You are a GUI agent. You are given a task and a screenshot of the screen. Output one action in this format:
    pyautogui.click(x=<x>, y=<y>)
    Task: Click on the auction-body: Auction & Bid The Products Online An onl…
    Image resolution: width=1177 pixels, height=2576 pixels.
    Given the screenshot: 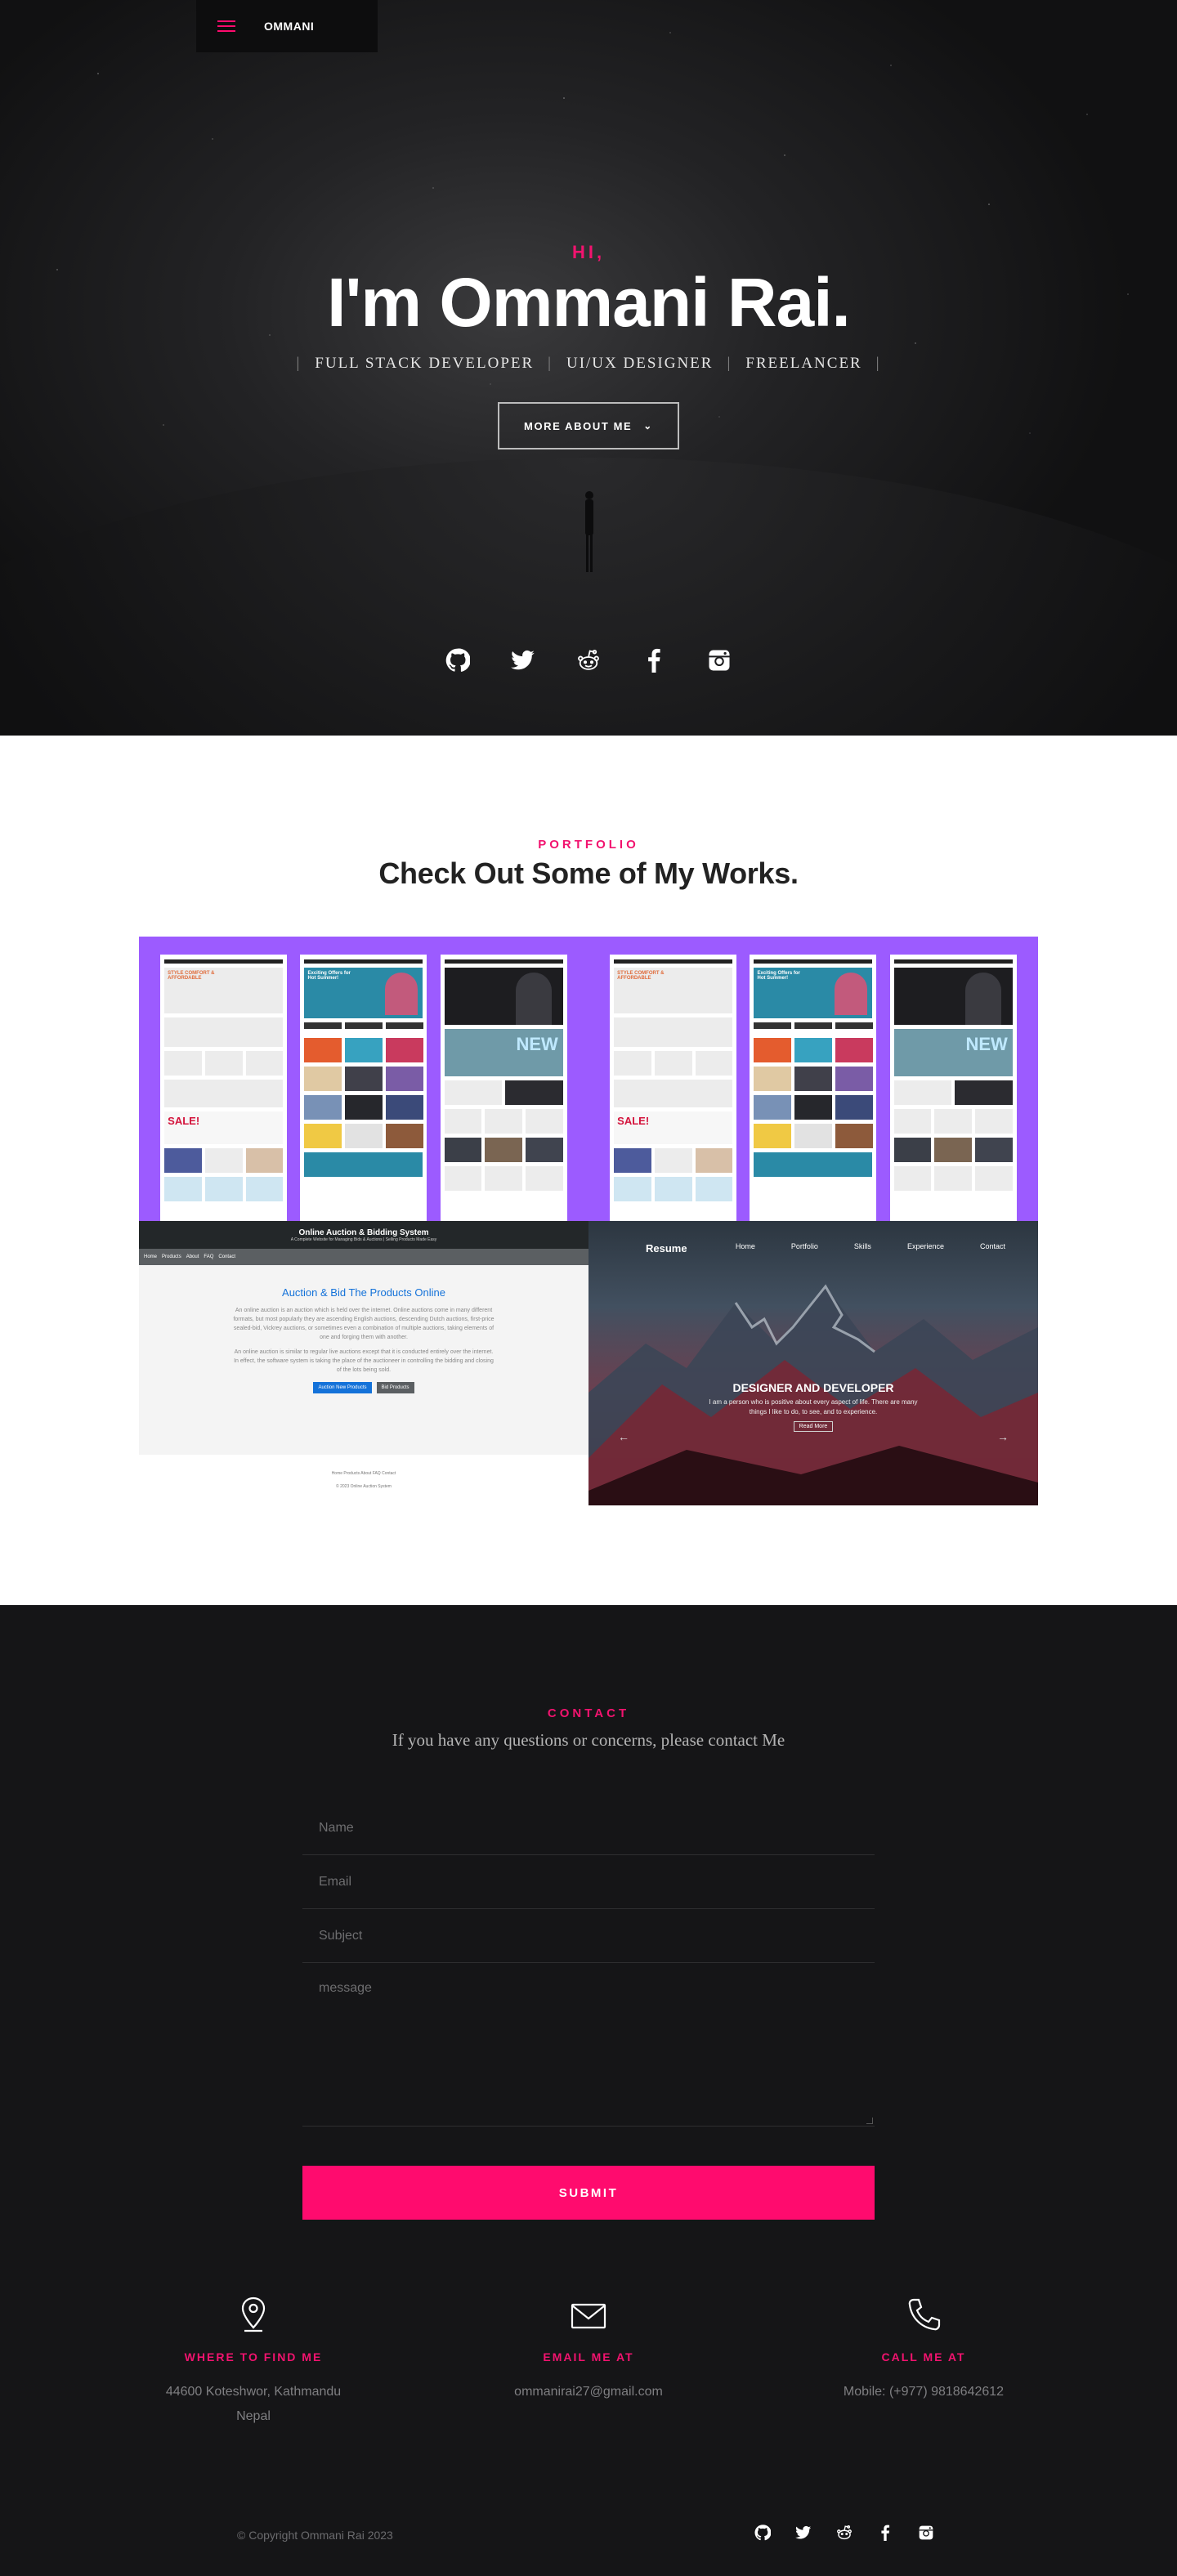 What is the action you would take?
    pyautogui.click(x=363, y=1329)
    